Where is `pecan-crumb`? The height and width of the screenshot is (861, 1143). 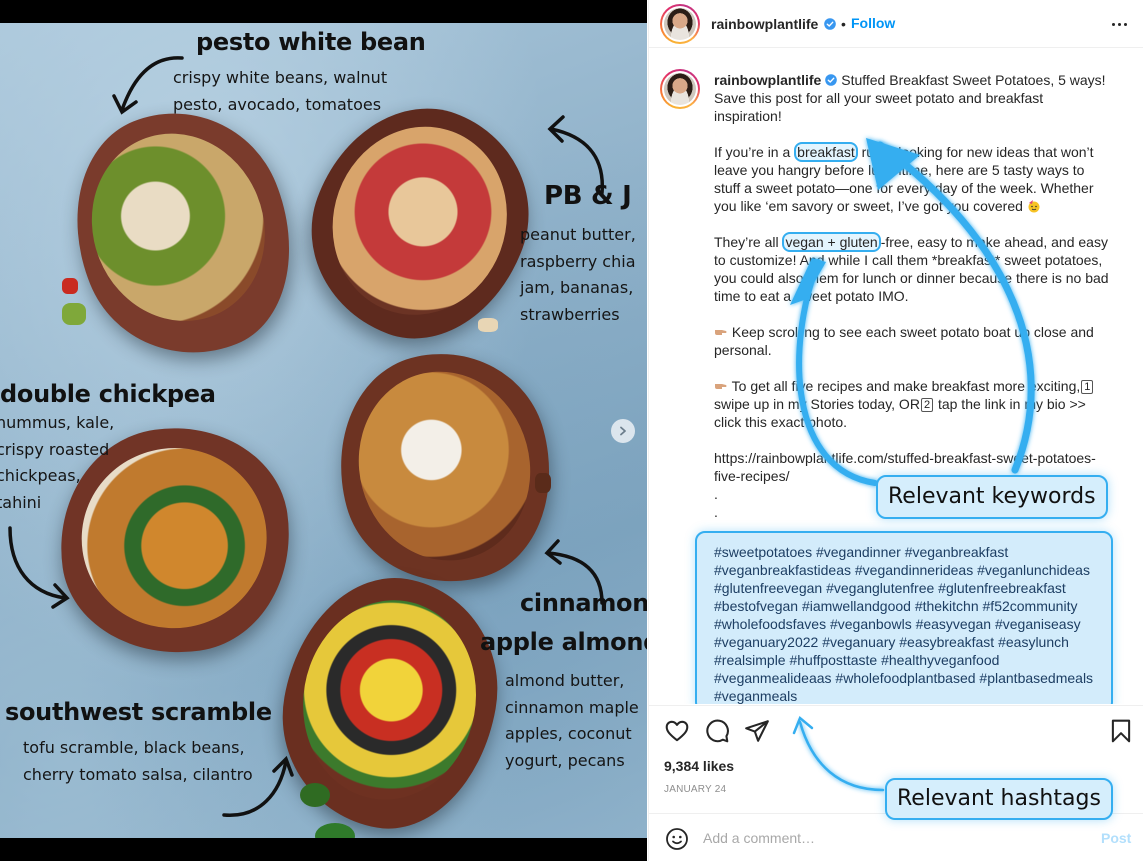 pecan-crumb is located at coordinates (543, 483).